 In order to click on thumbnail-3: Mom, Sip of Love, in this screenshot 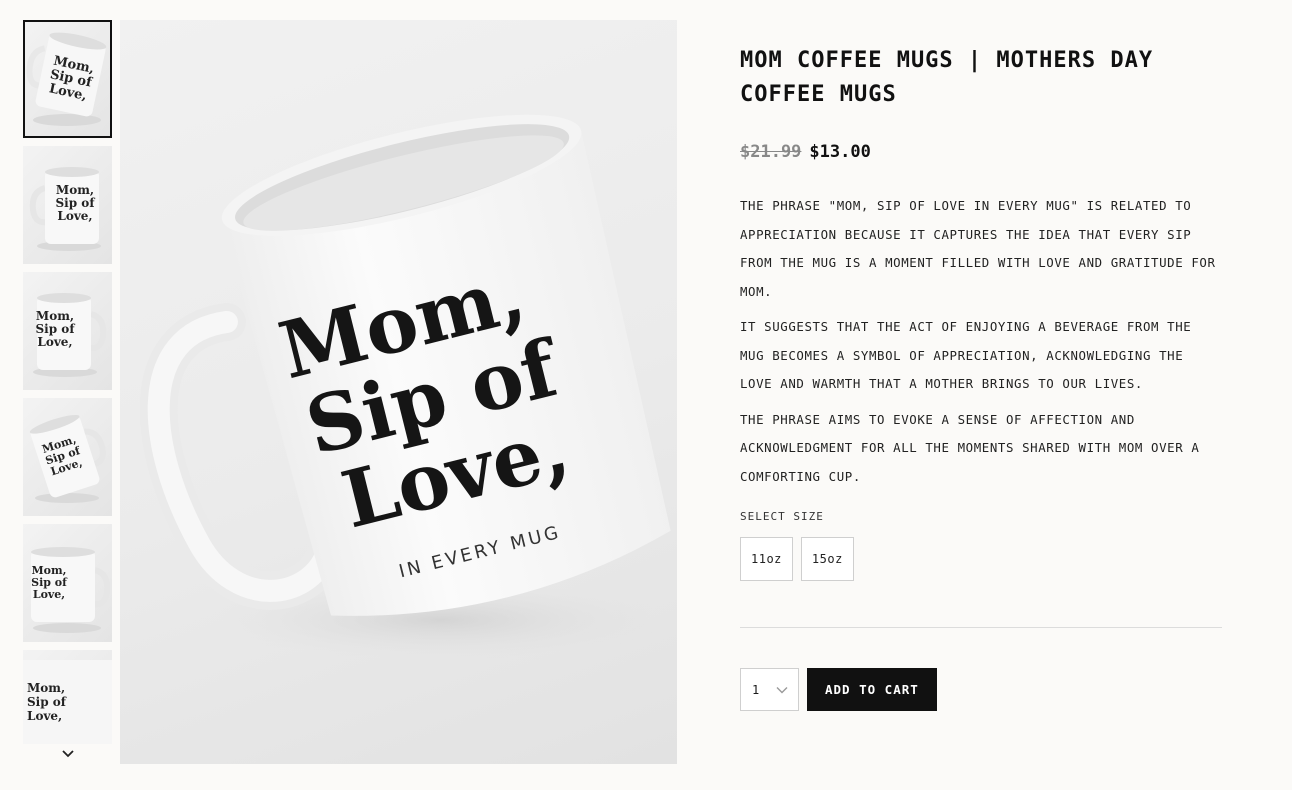, I will do `click(67, 331)`.